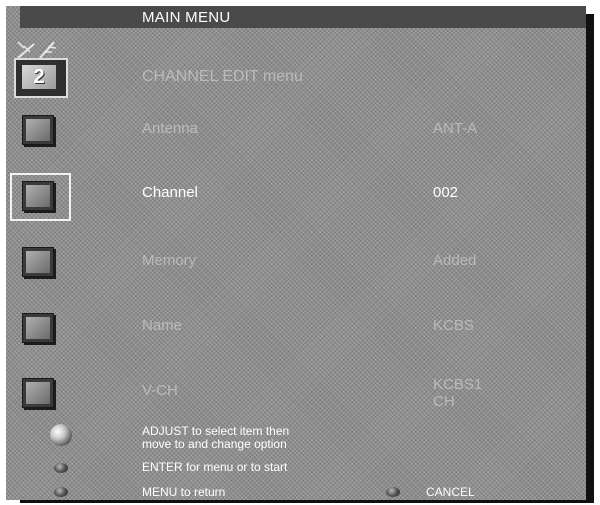  Describe the element at coordinates (450, 492) in the screenshot. I see `cancel-help: CANCEL` at that location.